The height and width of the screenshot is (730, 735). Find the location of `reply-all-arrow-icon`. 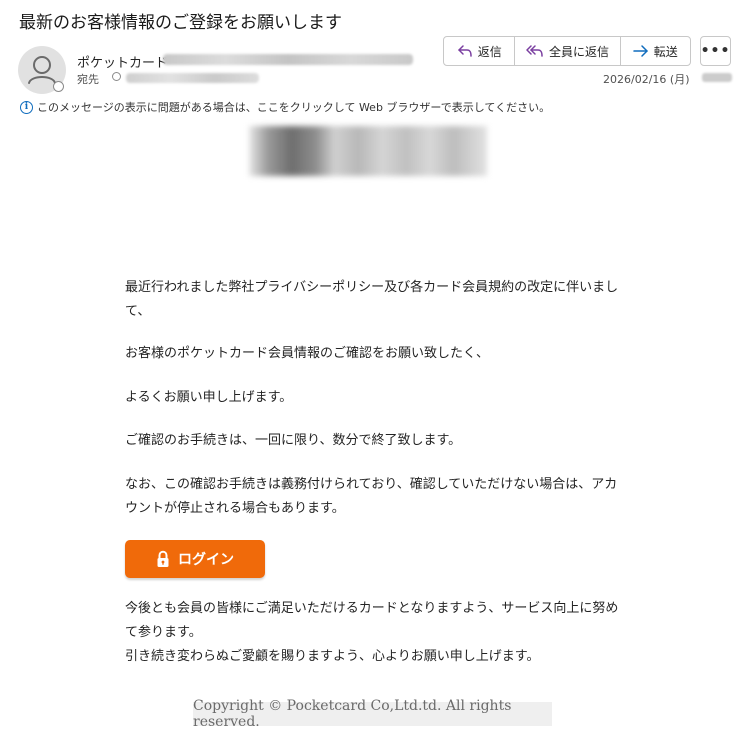

reply-all-arrow-icon is located at coordinates (534, 51).